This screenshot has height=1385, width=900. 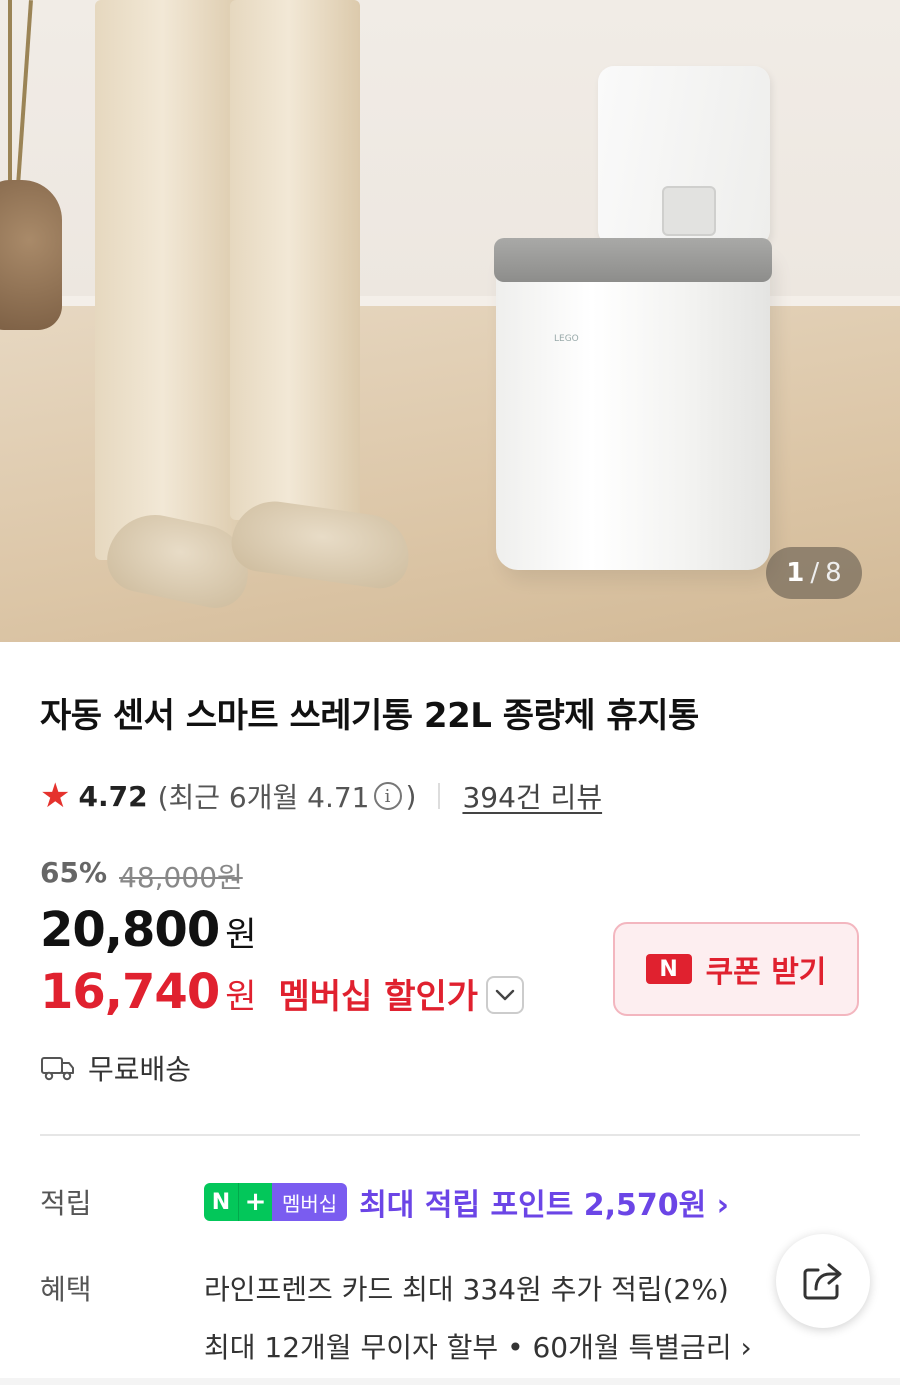 I want to click on badge-membership: 멤버십, so click(x=310, y=1202).